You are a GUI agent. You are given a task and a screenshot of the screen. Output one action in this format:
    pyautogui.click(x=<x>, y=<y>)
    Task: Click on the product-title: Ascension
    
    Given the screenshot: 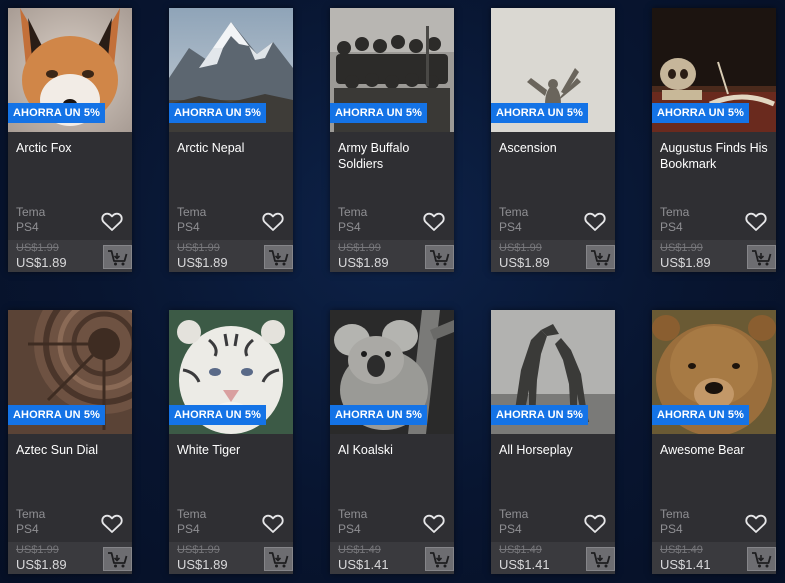 What is the action you would take?
    pyautogui.click(x=555, y=148)
    